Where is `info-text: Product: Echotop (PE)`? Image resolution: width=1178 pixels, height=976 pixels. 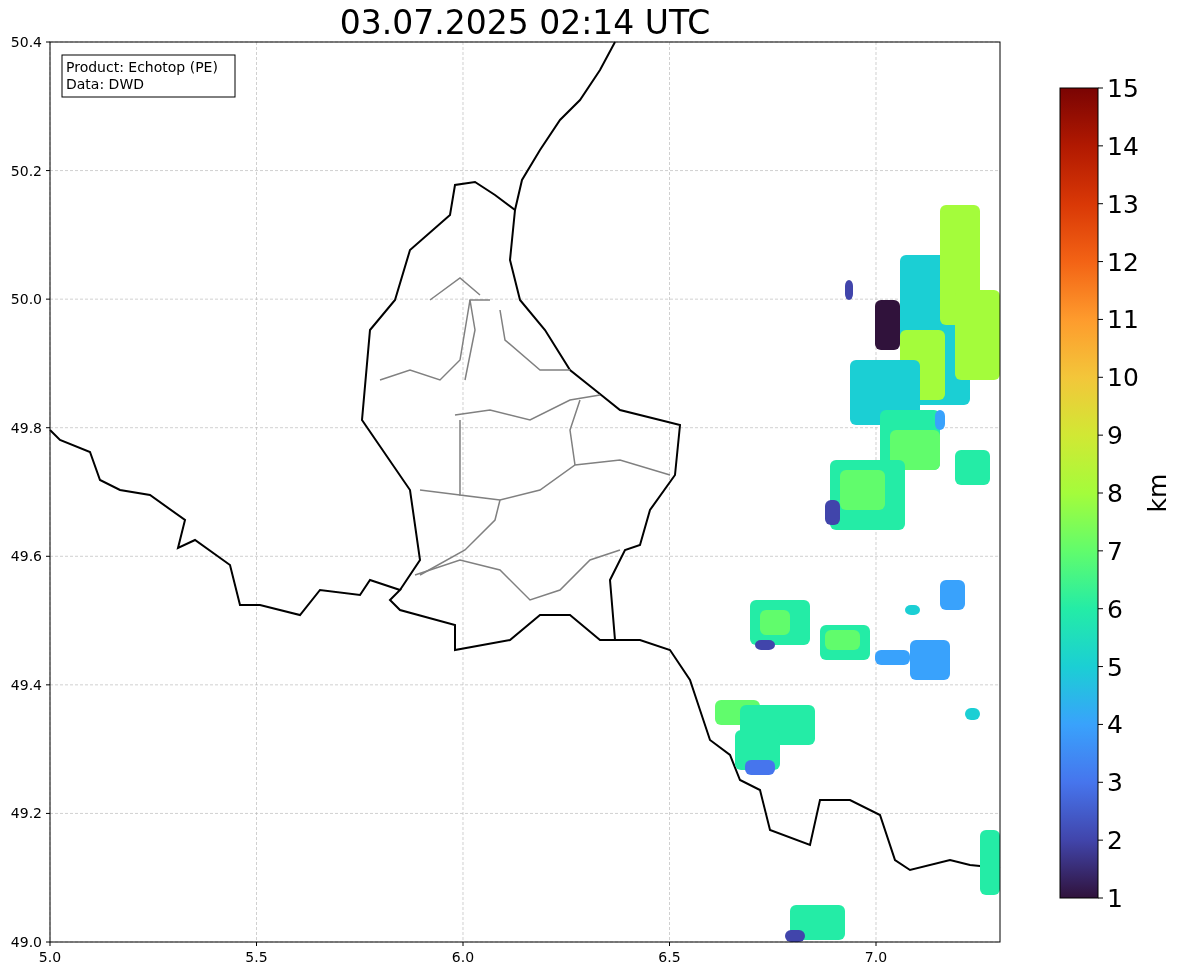 info-text: Product: Echotop (PE) is located at coordinates (142, 67).